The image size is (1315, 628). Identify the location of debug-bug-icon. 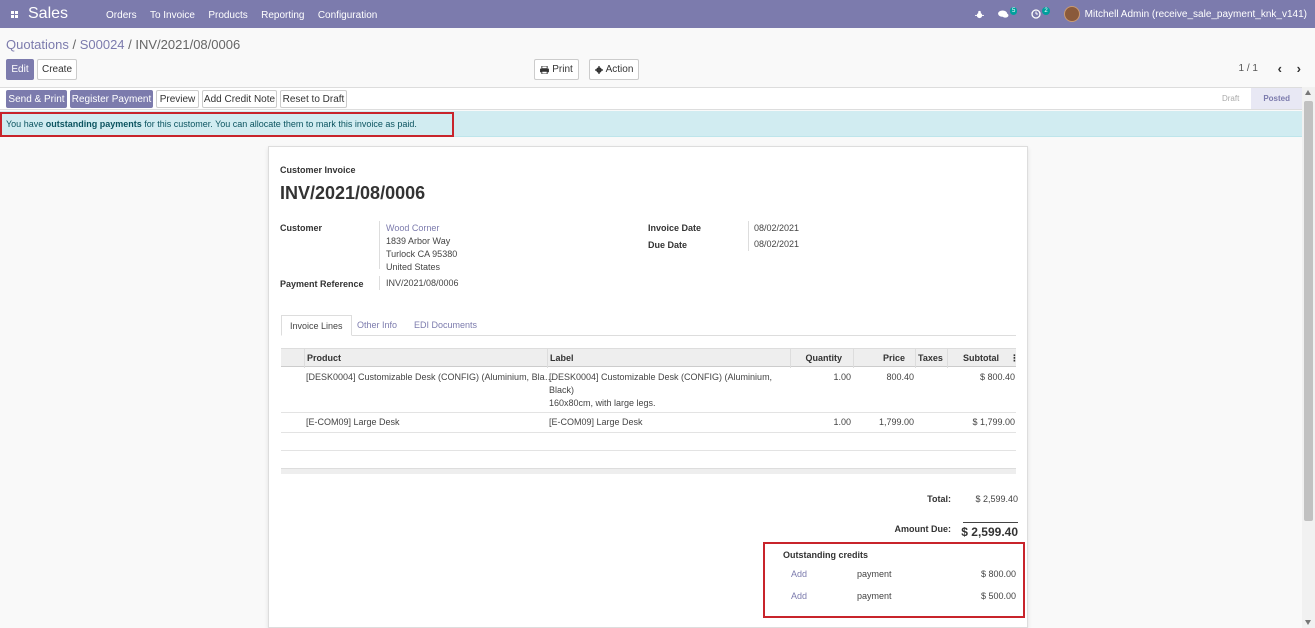
(979, 14).